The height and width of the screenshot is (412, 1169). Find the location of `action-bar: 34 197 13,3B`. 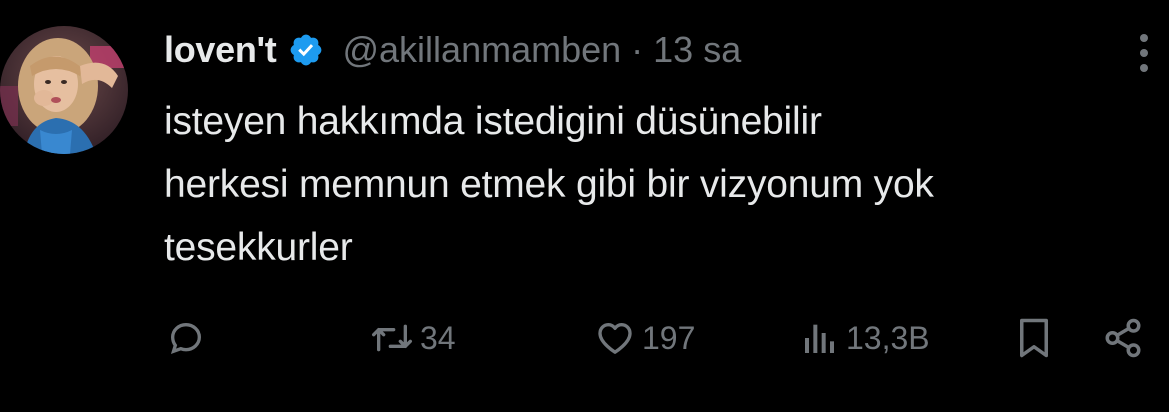

action-bar: 34 197 13,3B is located at coordinates (584, 338).